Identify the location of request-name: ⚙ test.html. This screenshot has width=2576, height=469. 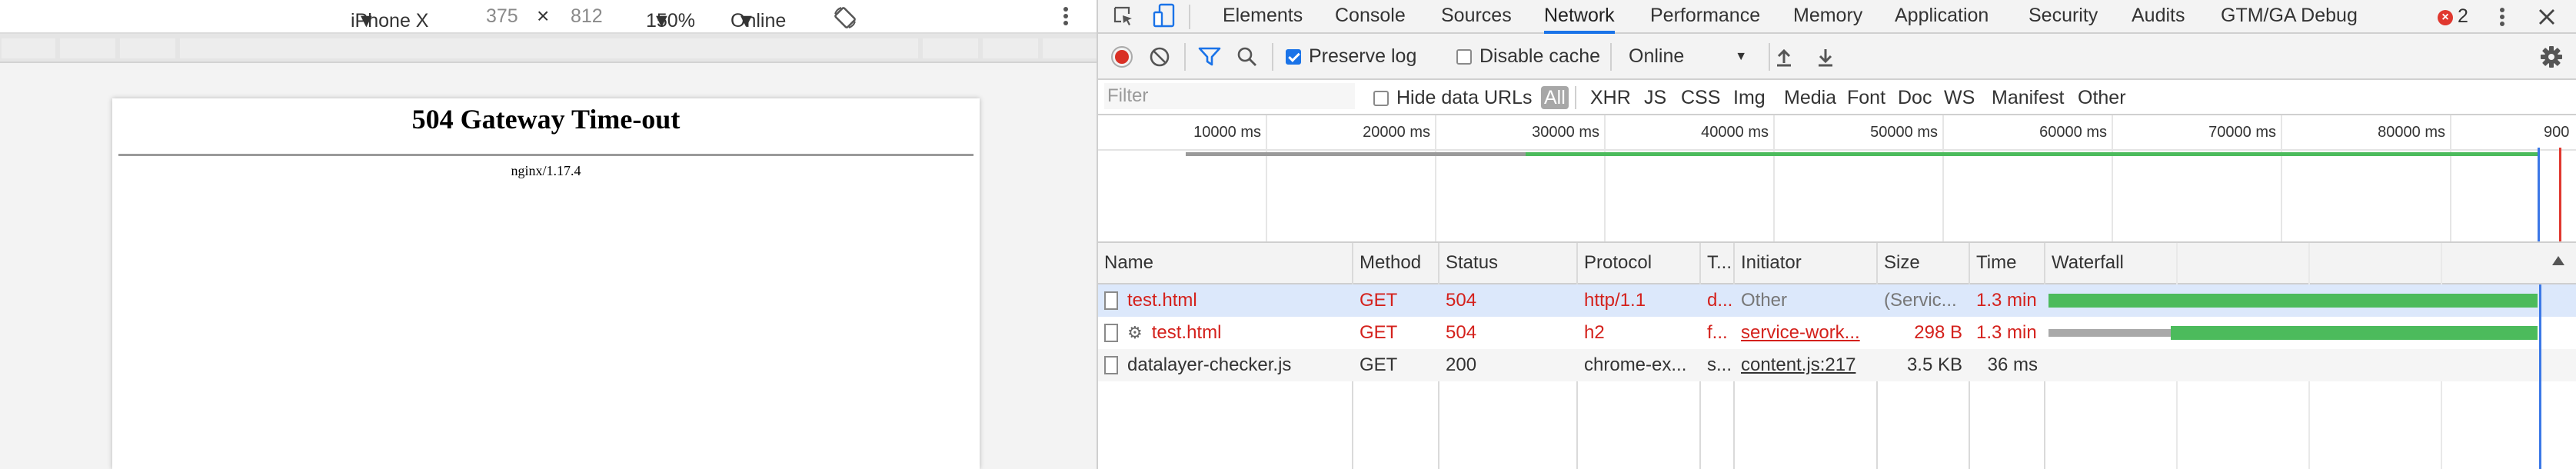
(1225, 333).